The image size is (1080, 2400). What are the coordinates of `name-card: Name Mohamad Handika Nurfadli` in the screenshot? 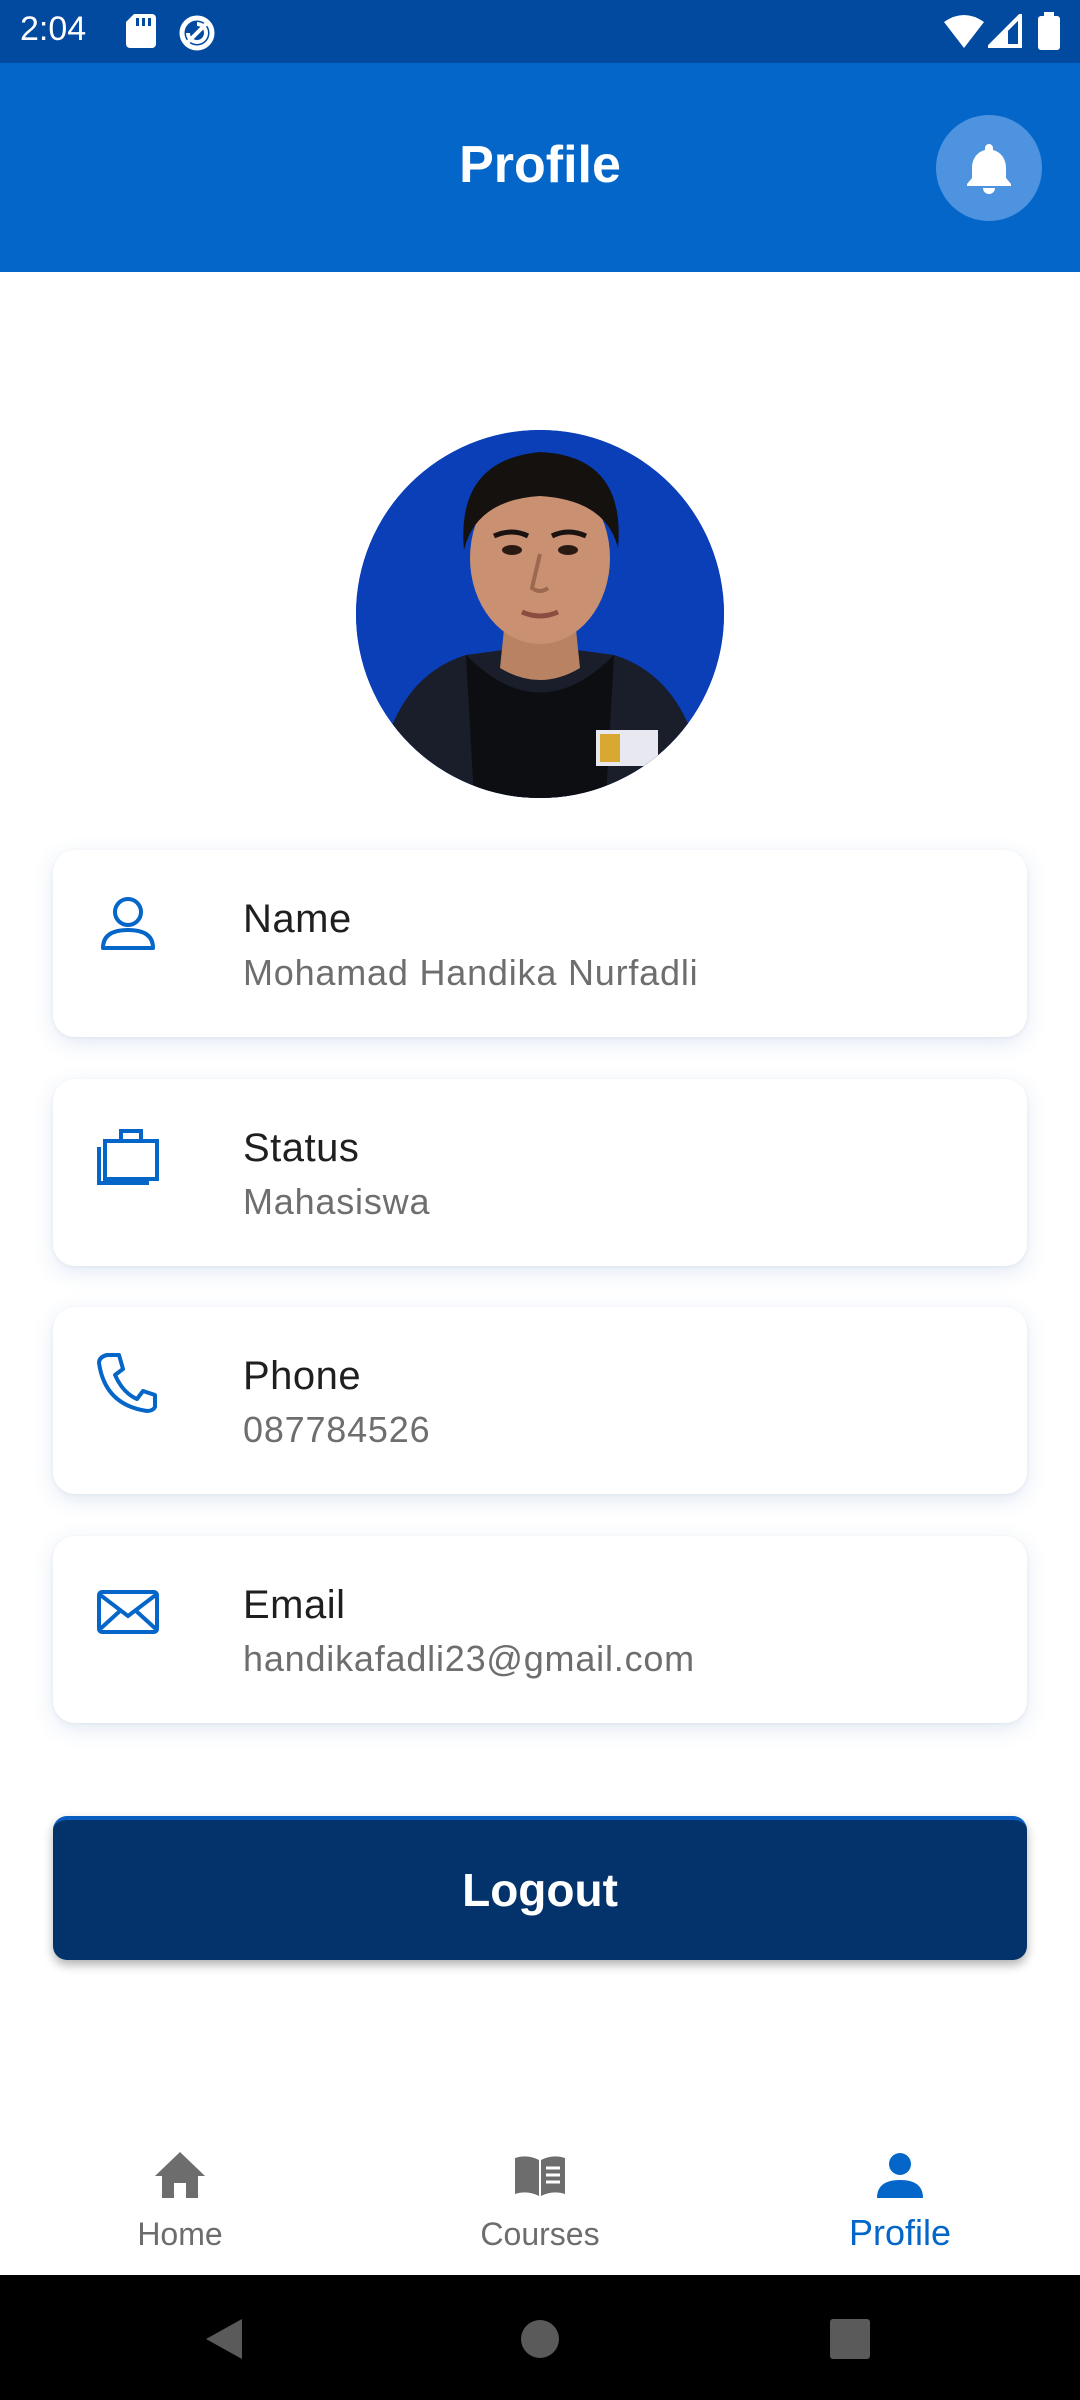 It's located at (540, 943).